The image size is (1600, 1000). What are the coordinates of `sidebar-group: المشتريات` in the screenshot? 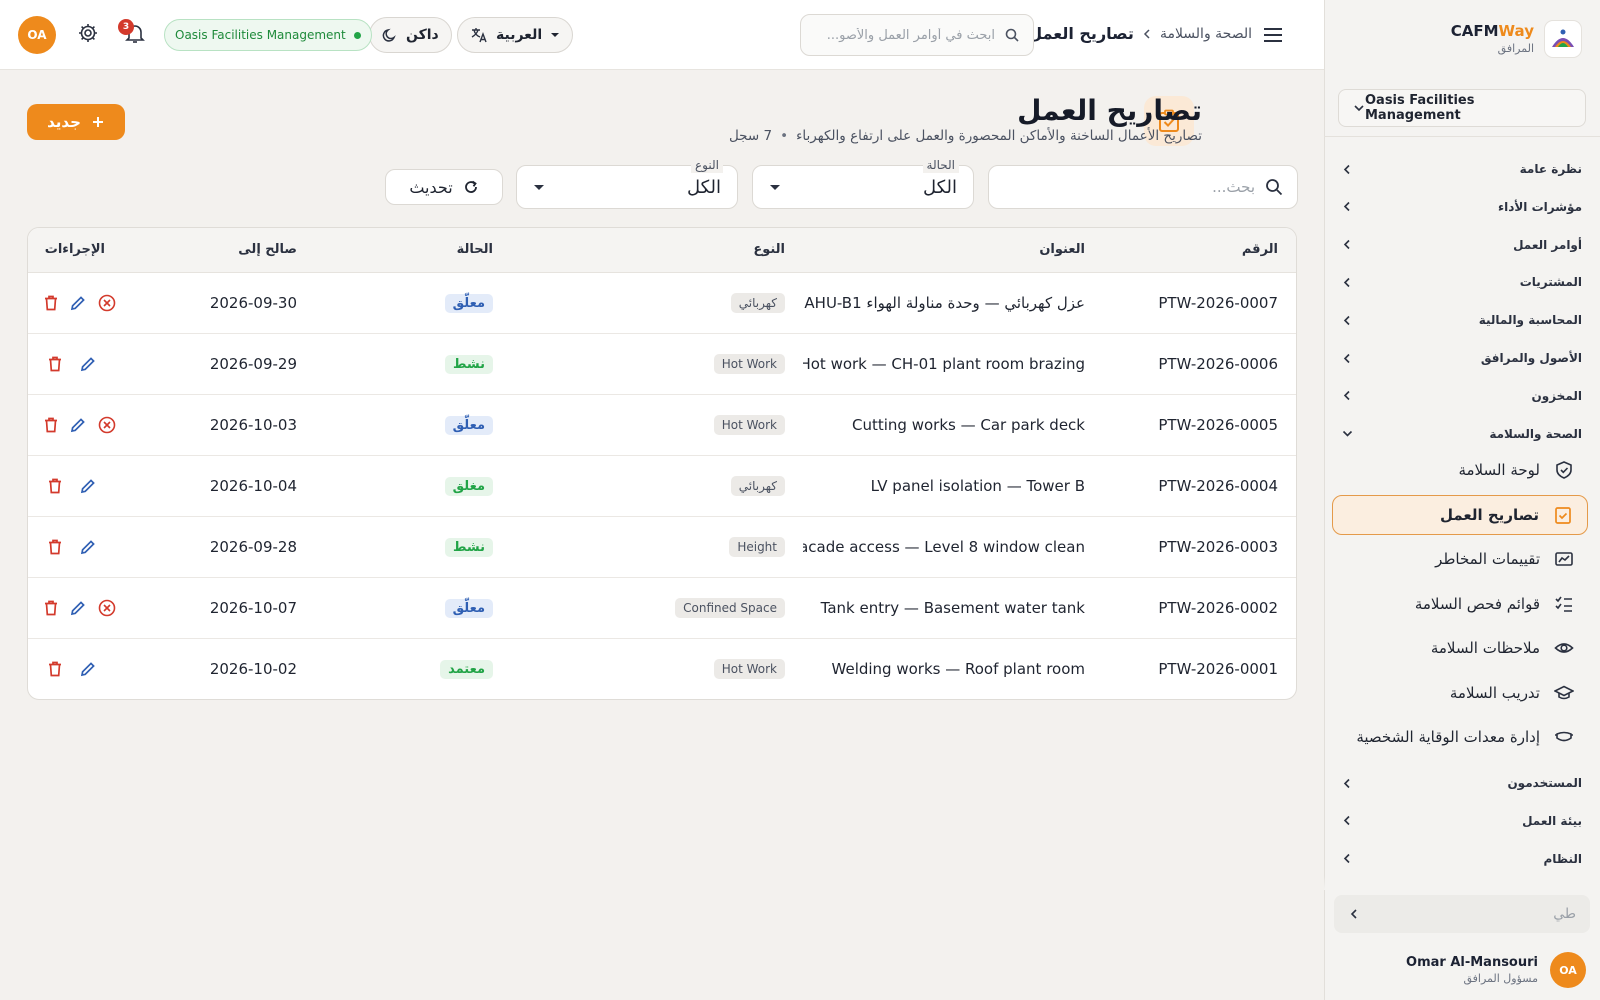 It's located at (1462, 282).